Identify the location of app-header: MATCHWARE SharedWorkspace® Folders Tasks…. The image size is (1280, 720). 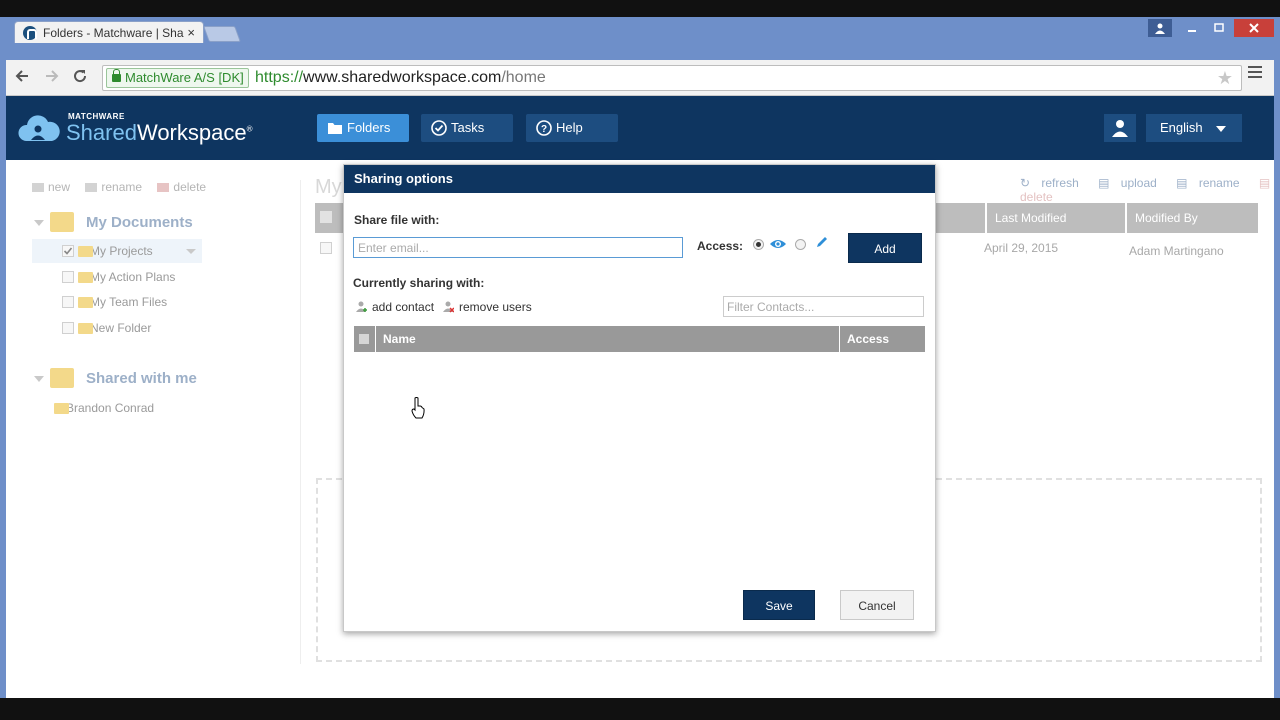
(640, 128).